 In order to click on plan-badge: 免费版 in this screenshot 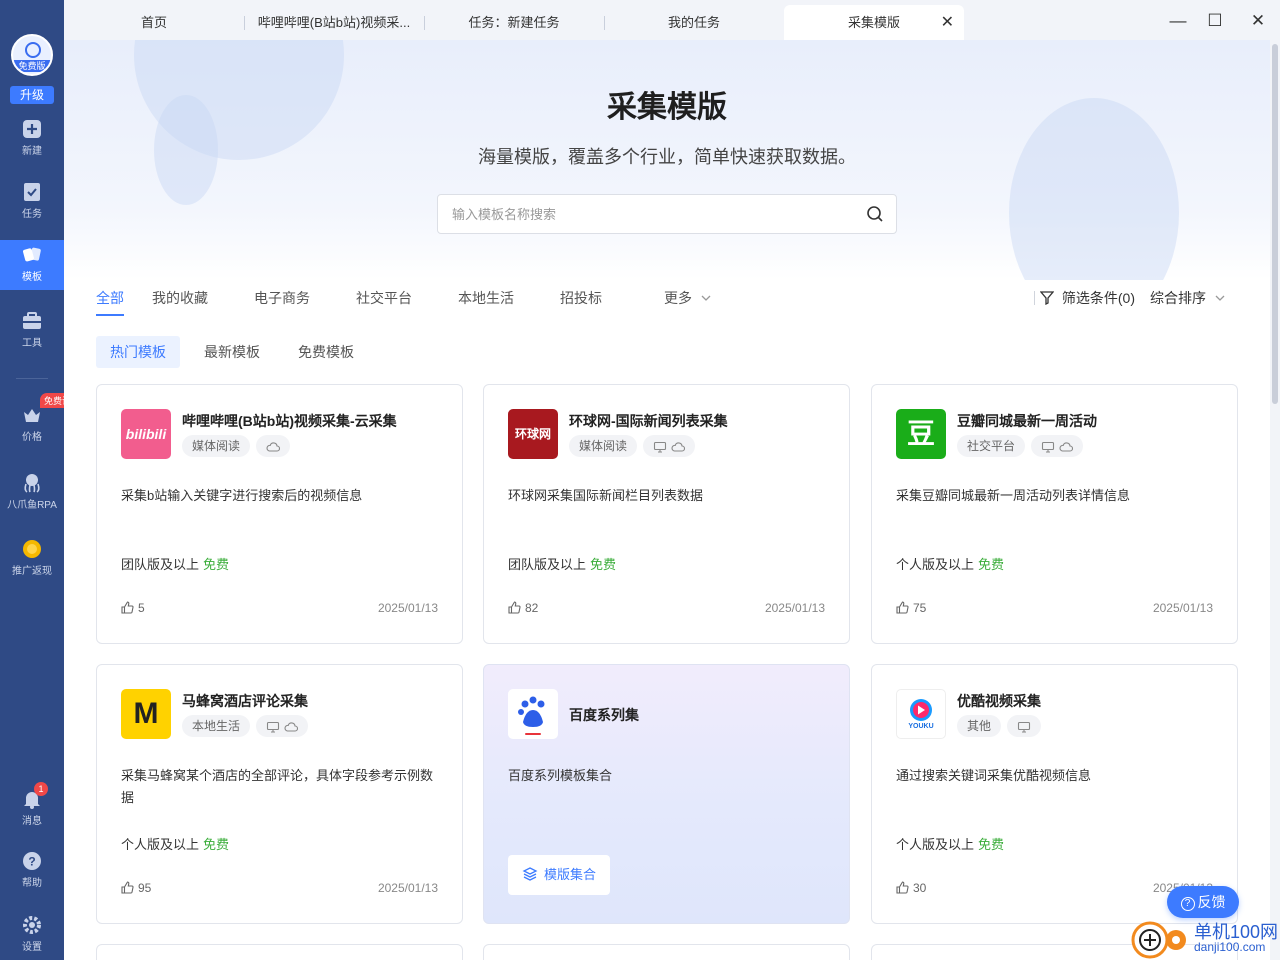, I will do `click(32, 66)`.